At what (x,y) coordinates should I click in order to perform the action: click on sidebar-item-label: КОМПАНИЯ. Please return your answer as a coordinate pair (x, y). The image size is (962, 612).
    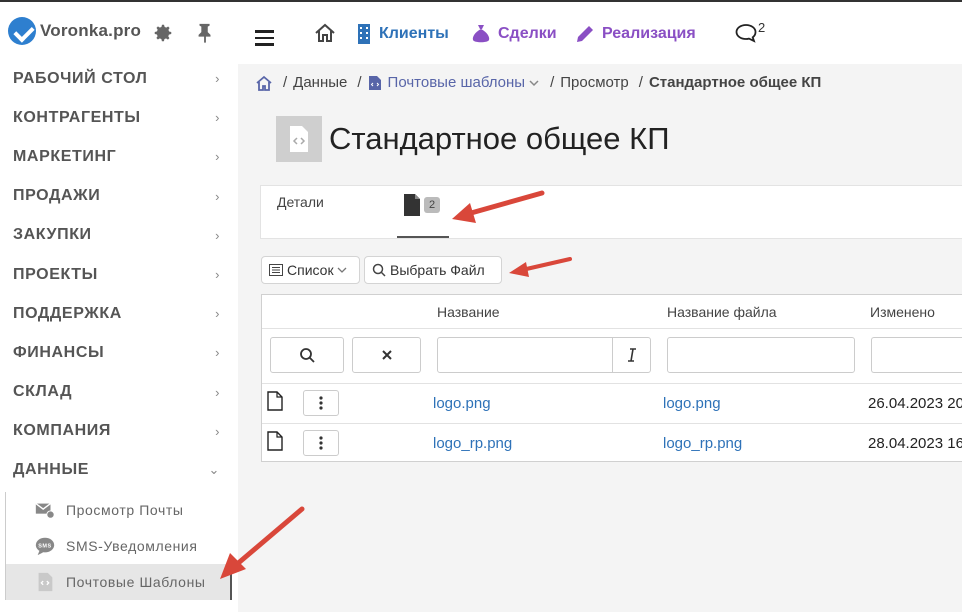
    Looking at the image, I should click on (62, 431).